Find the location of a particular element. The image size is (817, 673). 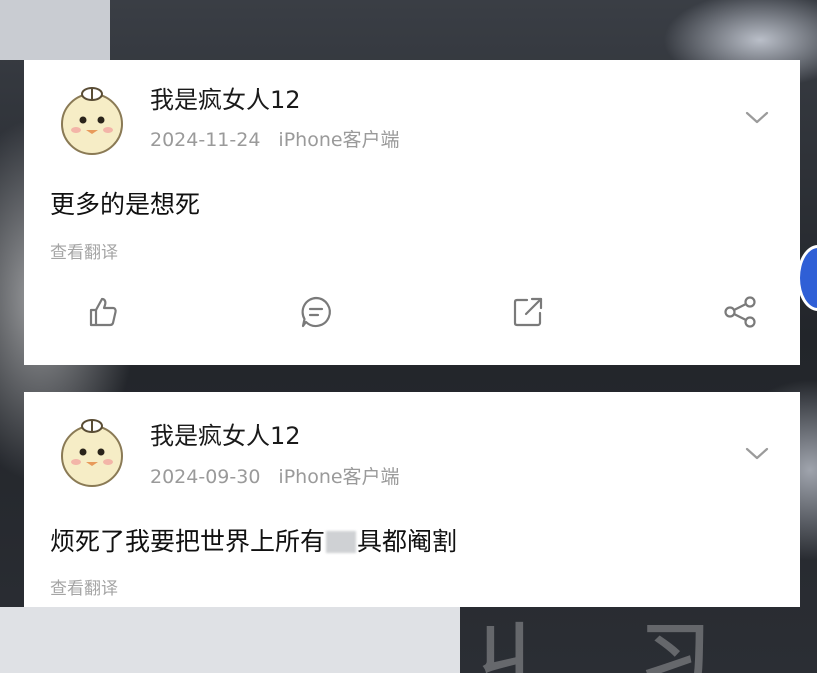

forward-button is located at coordinates (528, 312).